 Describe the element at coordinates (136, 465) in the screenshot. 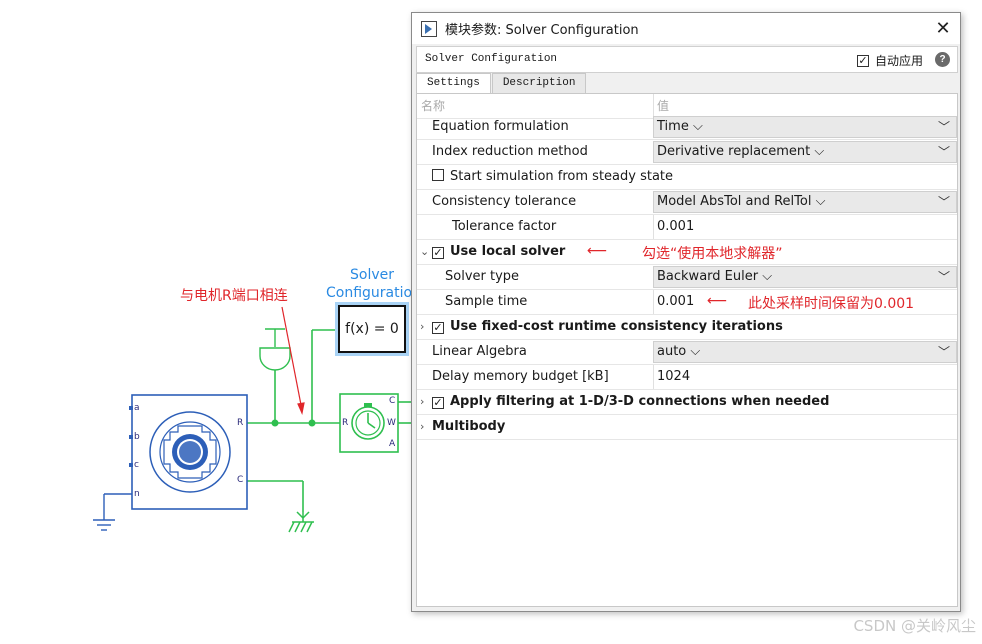

I see `motor-port-c: c` at that location.